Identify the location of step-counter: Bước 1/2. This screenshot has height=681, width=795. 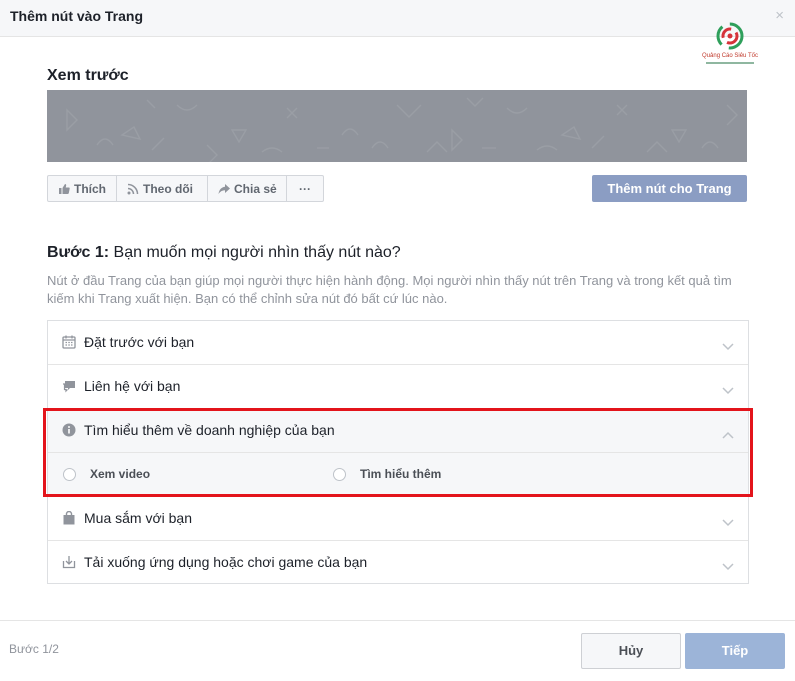
(34, 649).